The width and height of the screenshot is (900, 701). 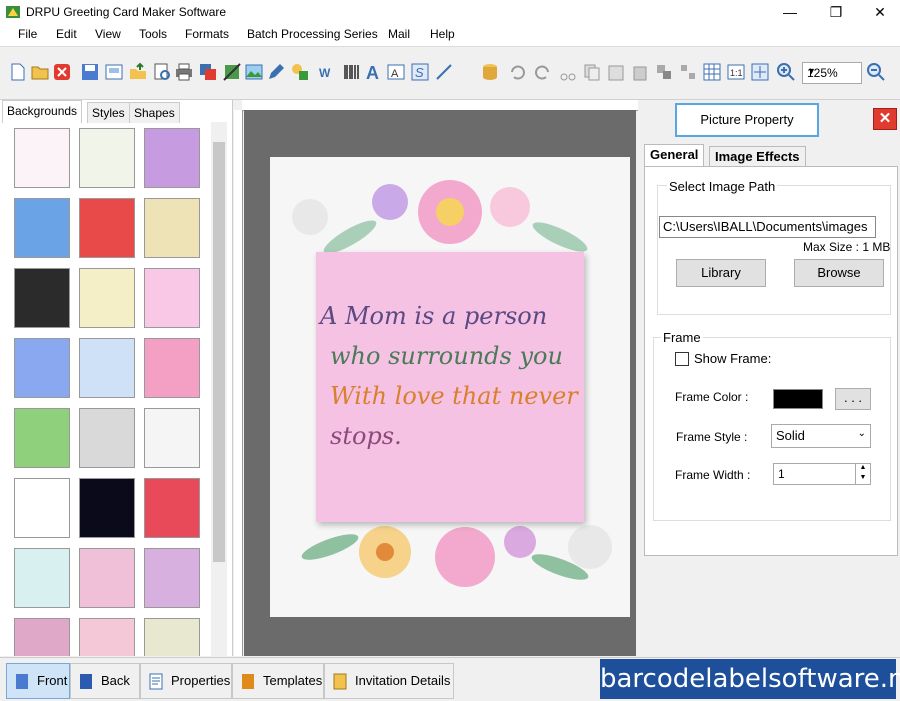 I want to click on open-folder-icon, so click(x=40, y=72).